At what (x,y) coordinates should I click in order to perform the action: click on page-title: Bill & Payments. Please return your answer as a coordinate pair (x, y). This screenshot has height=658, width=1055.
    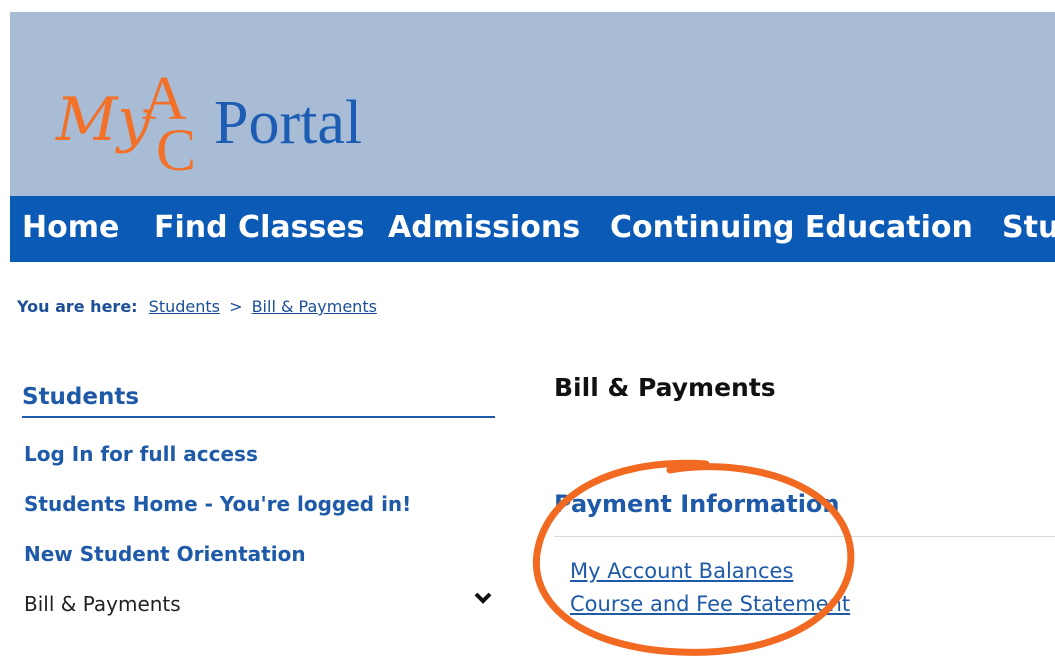
    Looking at the image, I should click on (665, 387).